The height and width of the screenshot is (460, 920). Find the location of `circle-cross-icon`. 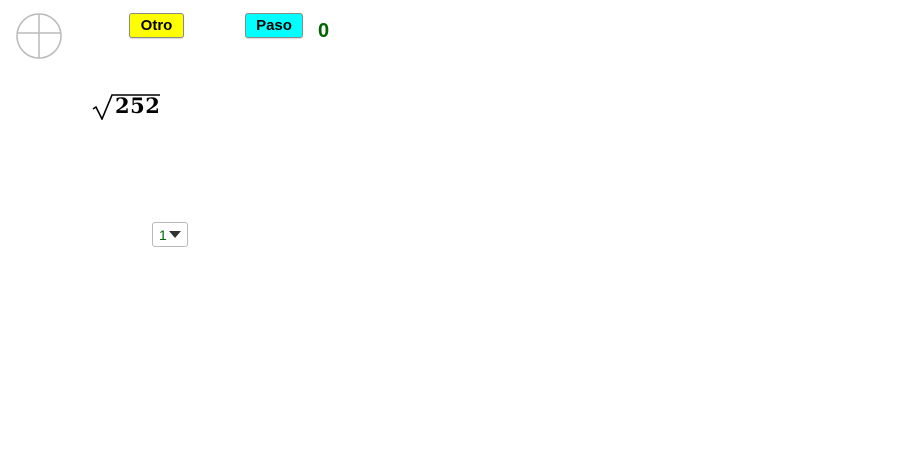

circle-cross-icon is located at coordinates (39, 36).